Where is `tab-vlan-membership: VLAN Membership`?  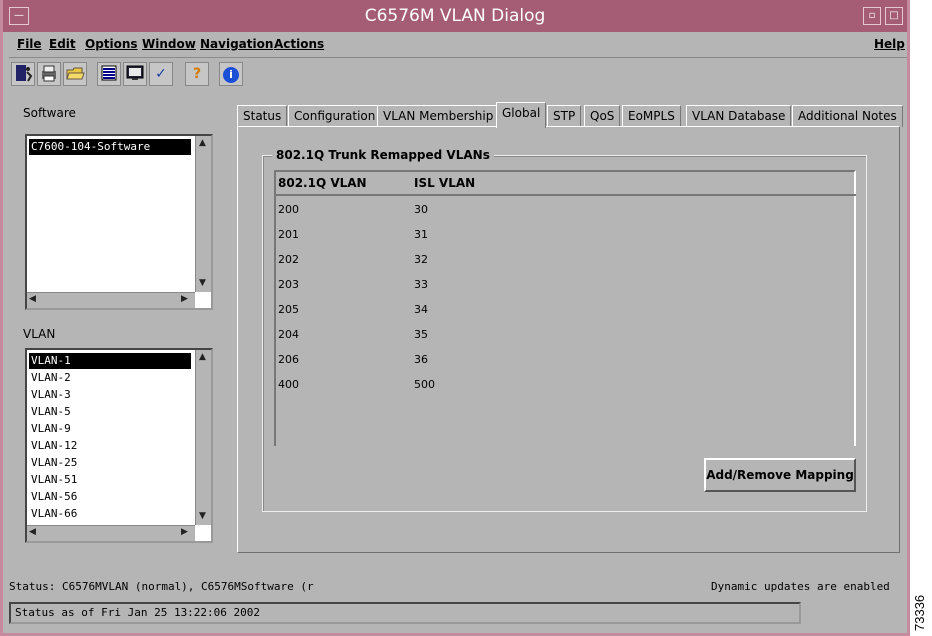
tab-vlan-membership: VLAN Membership is located at coordinates (438, 116).